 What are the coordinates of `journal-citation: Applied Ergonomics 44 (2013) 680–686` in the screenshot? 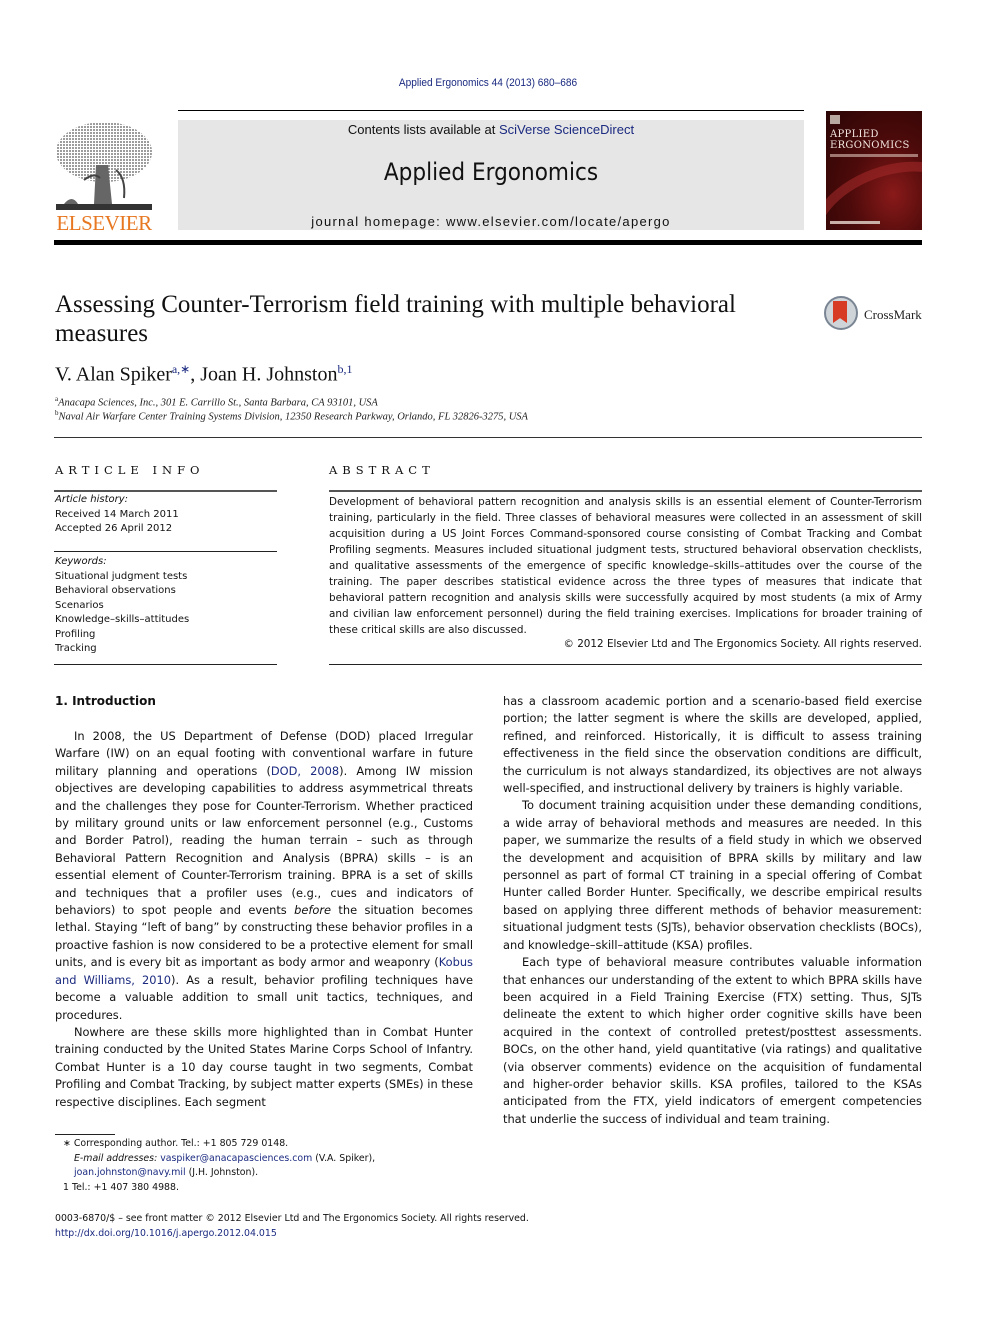 It's located at (488, 83).